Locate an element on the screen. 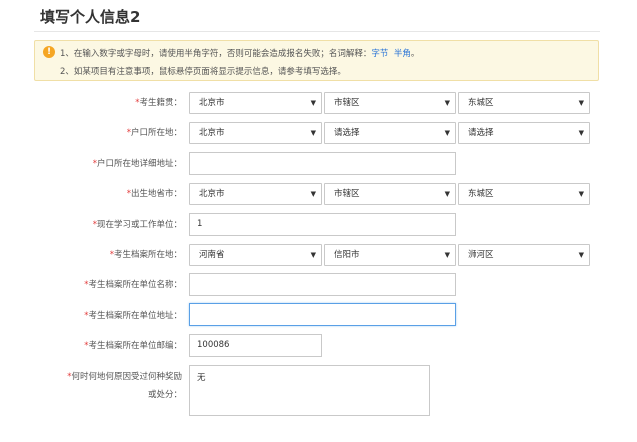  hukou-province-select: 北京市 ▼ is located at coordinates (255, 133).